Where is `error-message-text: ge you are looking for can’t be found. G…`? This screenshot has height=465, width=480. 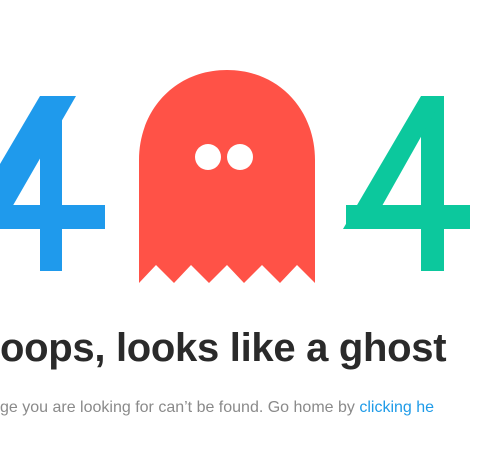 error-message-text: ge you are looking for can’t be found. G… is located at coordinates (180, 407).